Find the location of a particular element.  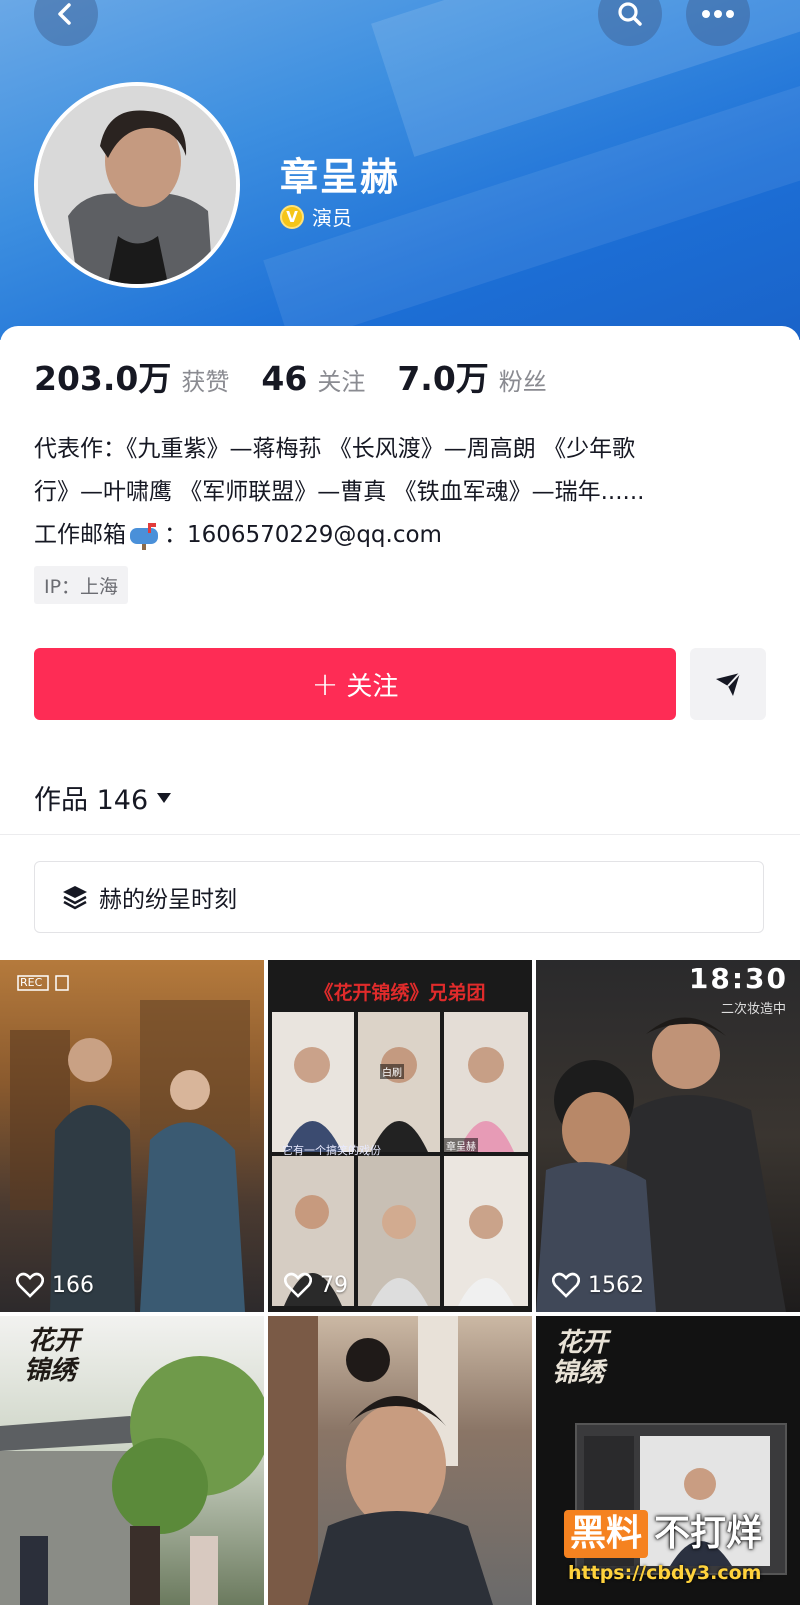

video-overlay-time: 18:30 is located at coordinates (738, 978).